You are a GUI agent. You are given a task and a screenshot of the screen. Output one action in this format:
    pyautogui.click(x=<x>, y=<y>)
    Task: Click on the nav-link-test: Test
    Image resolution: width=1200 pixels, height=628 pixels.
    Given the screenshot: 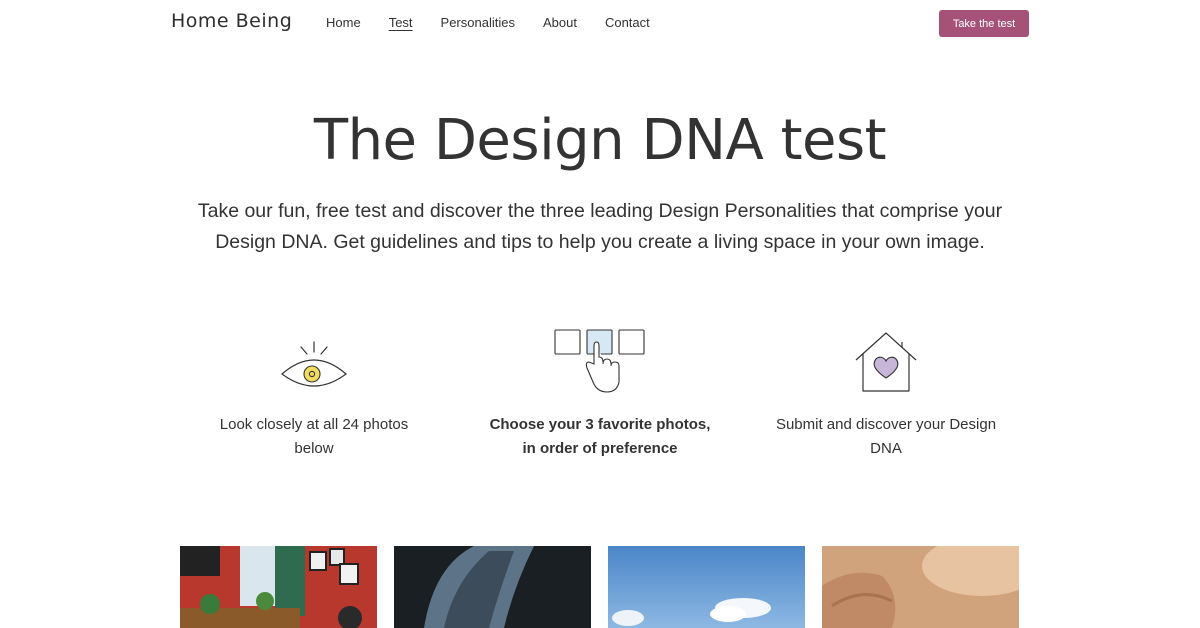 What is the action you would take?
    pyautogui.click(x=401, y=22)
    